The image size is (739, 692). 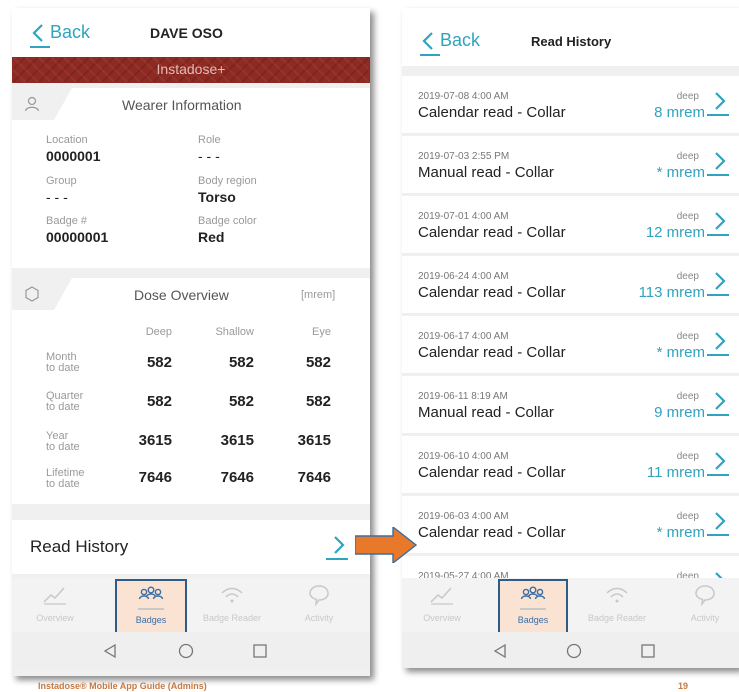 I want to click on read-date: 2019-06-24 4:00 AM, so click(x=463, y=276).